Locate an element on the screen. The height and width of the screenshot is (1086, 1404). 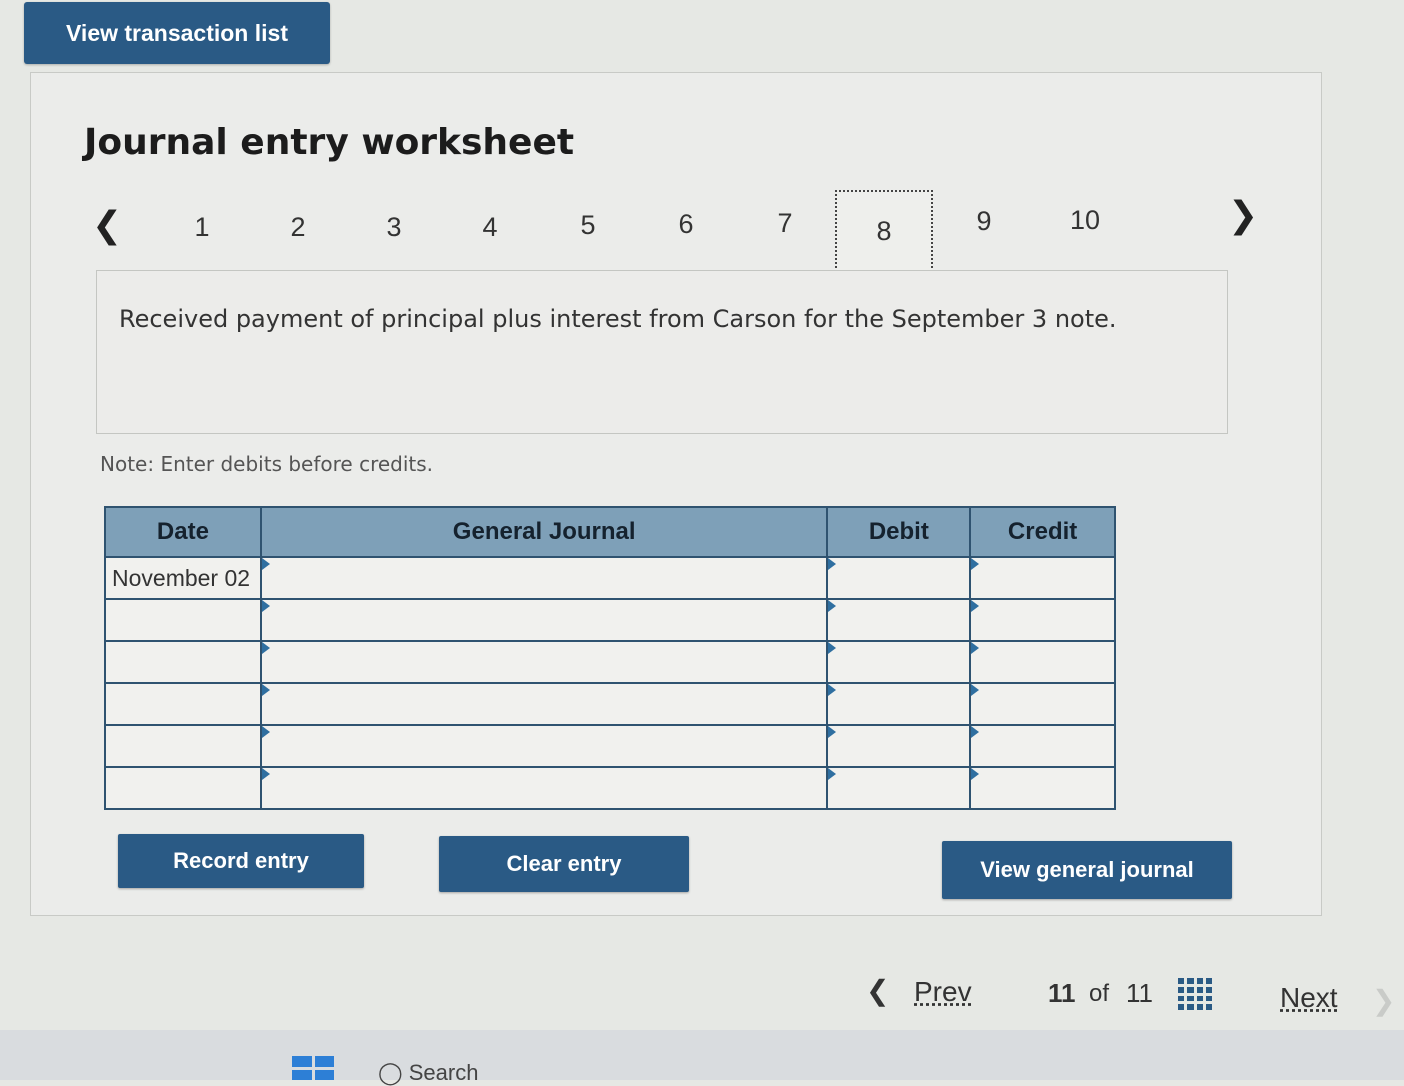
chevron-right-icon: ❯ is located at coordinates (1243, 216).